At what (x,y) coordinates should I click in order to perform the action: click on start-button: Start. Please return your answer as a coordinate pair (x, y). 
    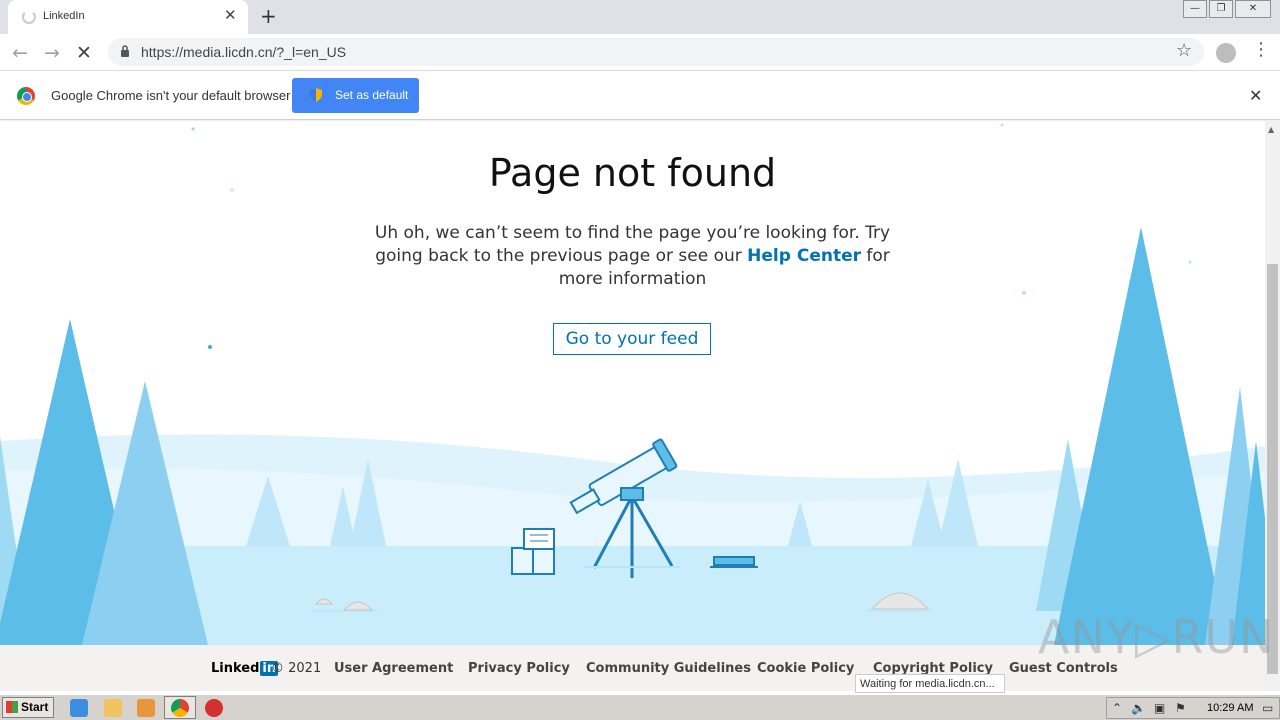
    Looking at the image, I should click on (28, 707).